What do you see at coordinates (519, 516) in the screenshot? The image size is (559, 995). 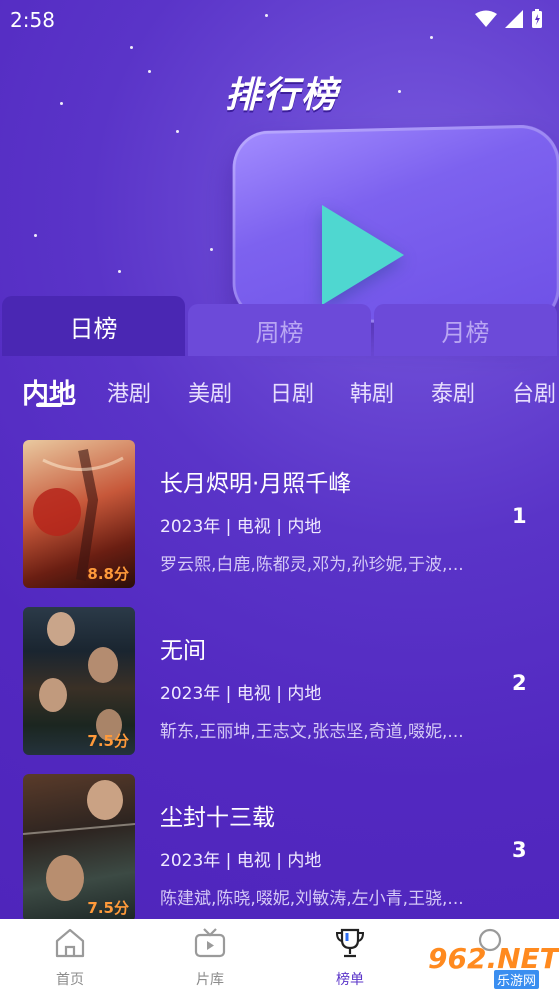 I see `rank-number: 1` at bounding box center [519, 516].